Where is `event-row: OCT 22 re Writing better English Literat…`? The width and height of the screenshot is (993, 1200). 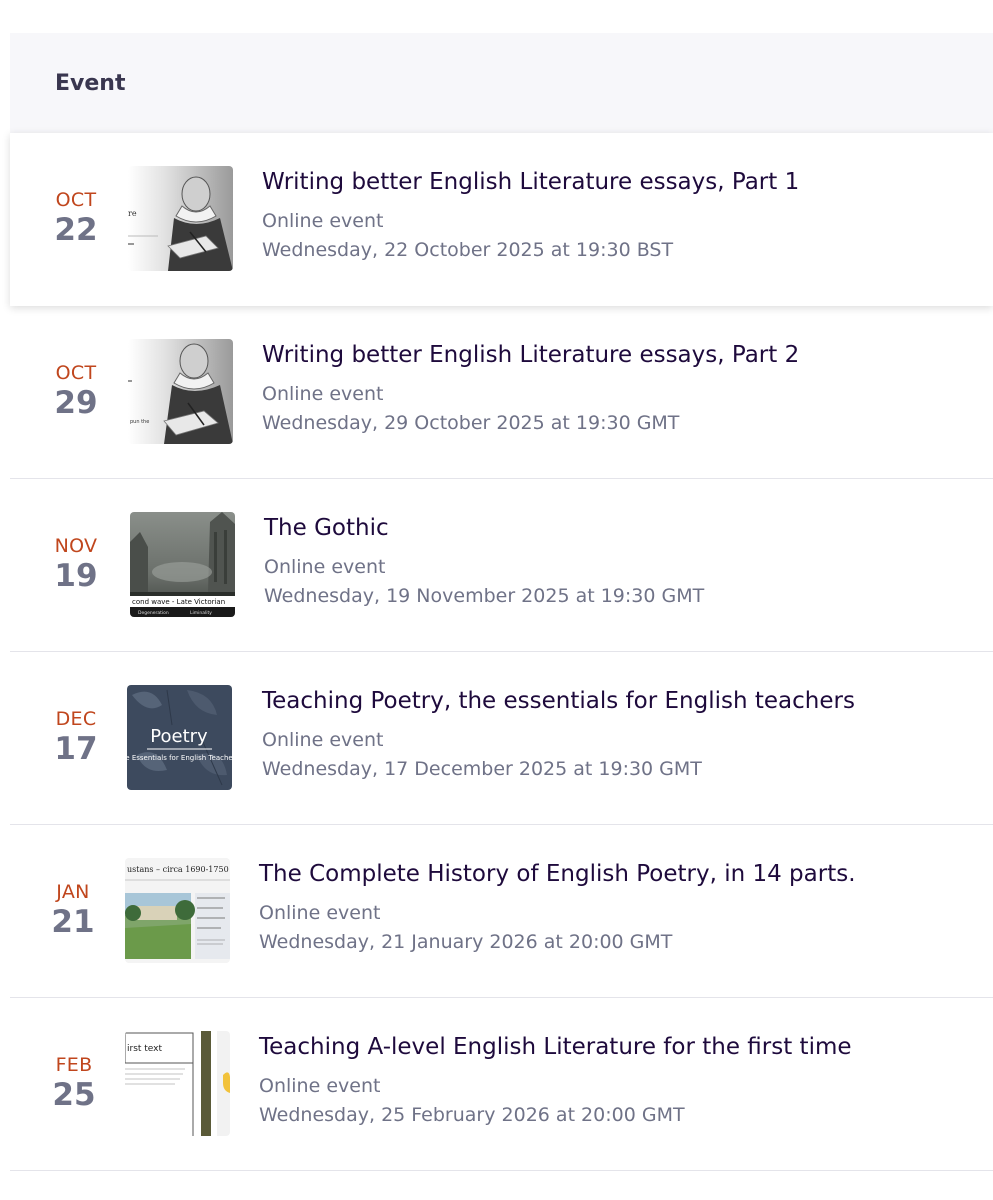
event-row: OCT 22 re Writing better English Literat… is located at coordinates (501, 219).